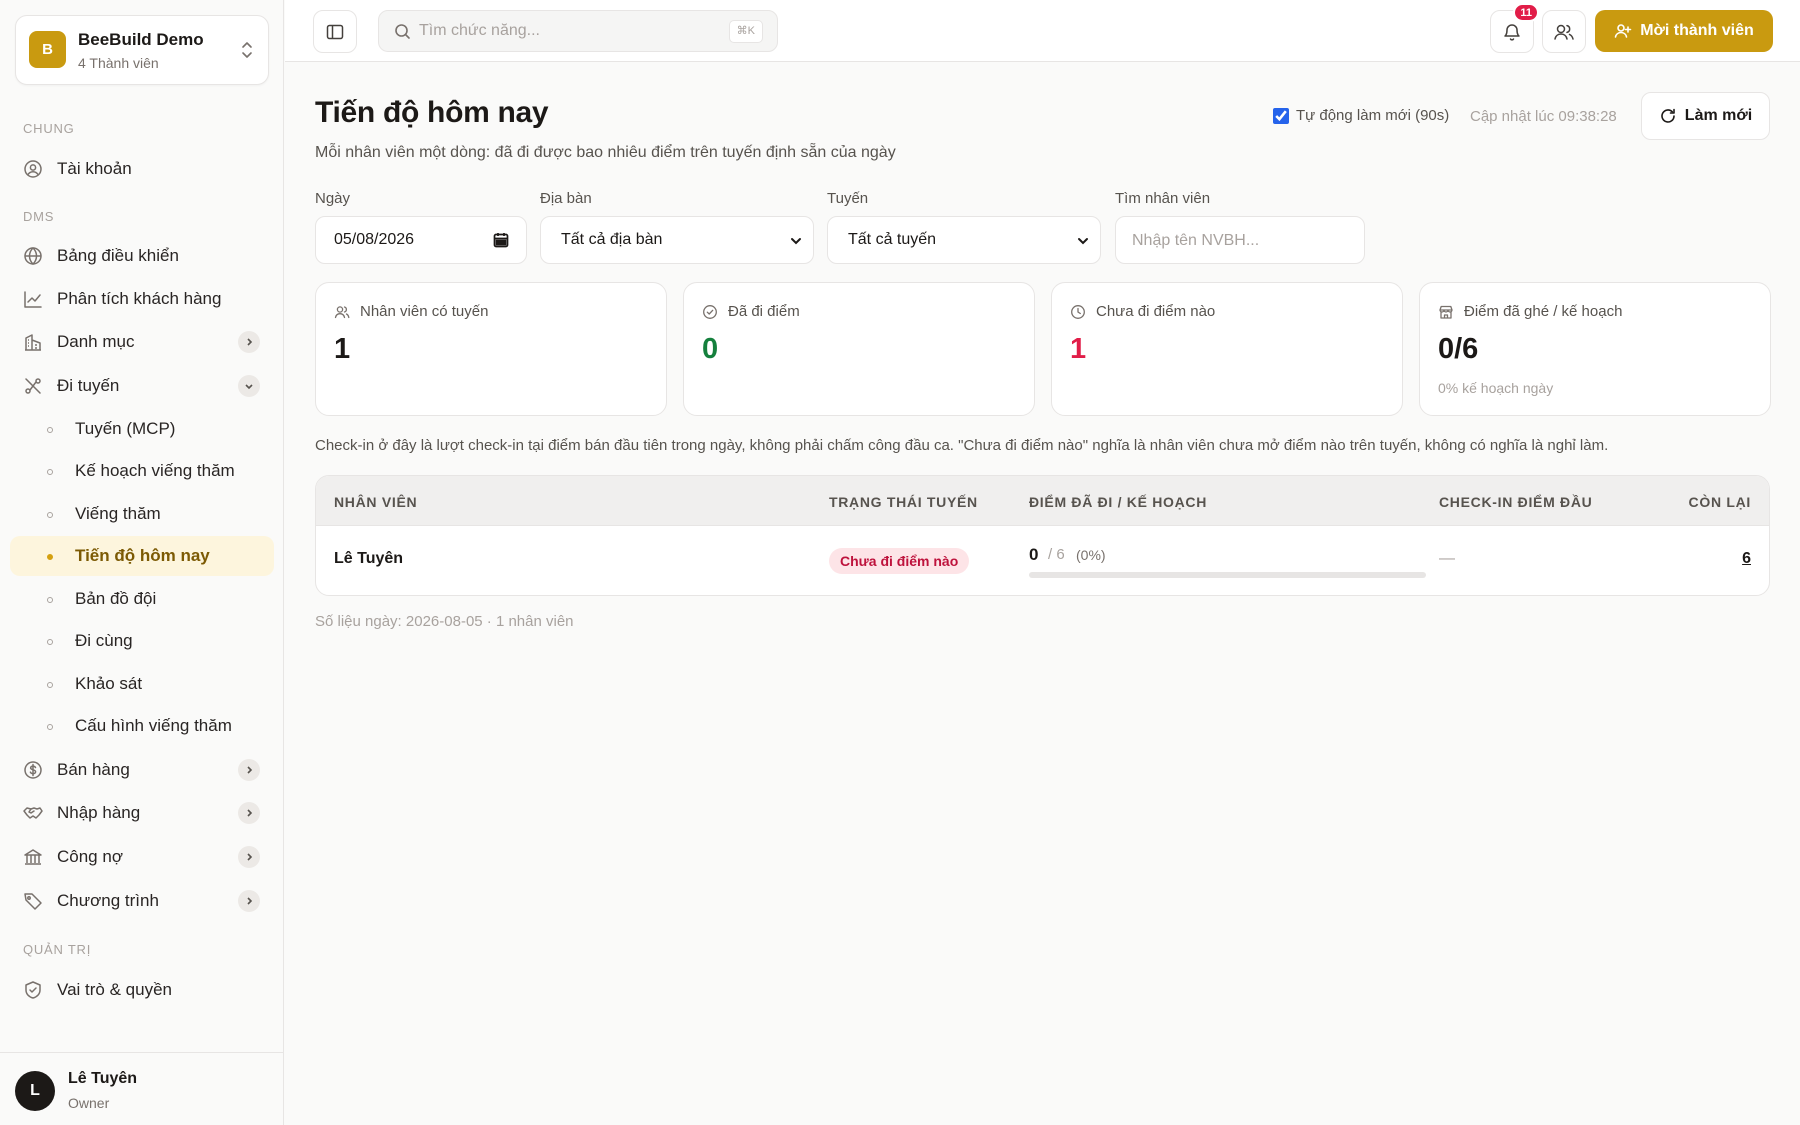 The width and height of the screenshot is (1800, 1125). What do you see at coordinates (566, 198) in the screenshot?
I see `area-filter-label: Địa bàn` at bounding box center [566, 198].